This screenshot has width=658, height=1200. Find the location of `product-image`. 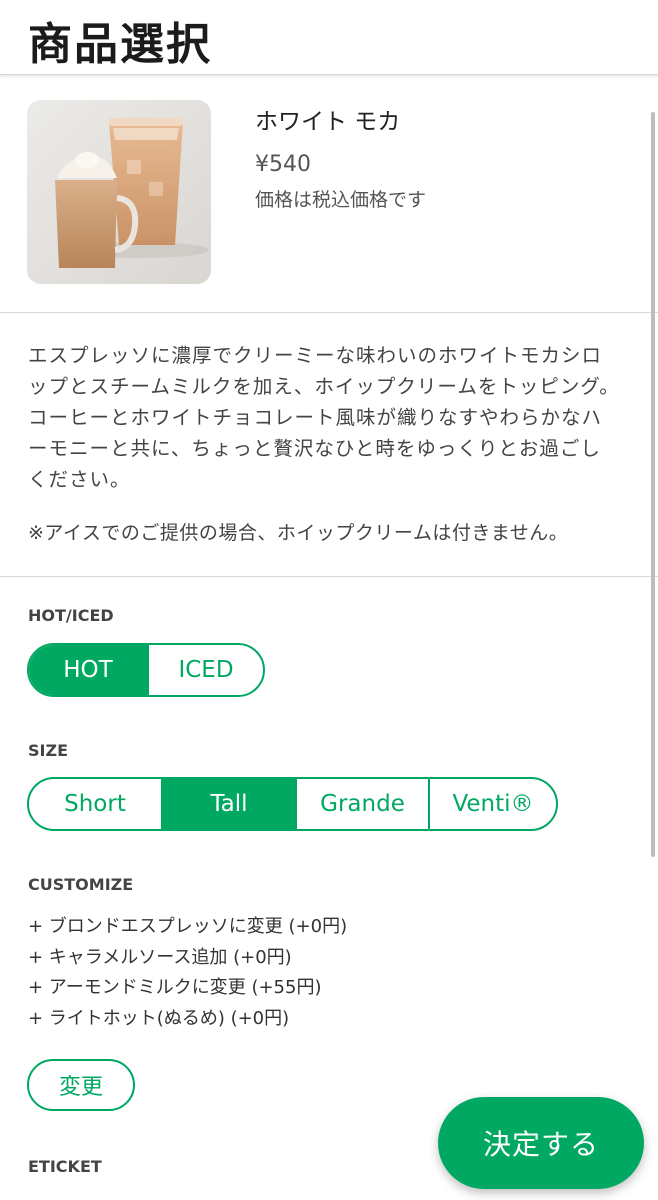

product-image is located at coordinates (119, 192).